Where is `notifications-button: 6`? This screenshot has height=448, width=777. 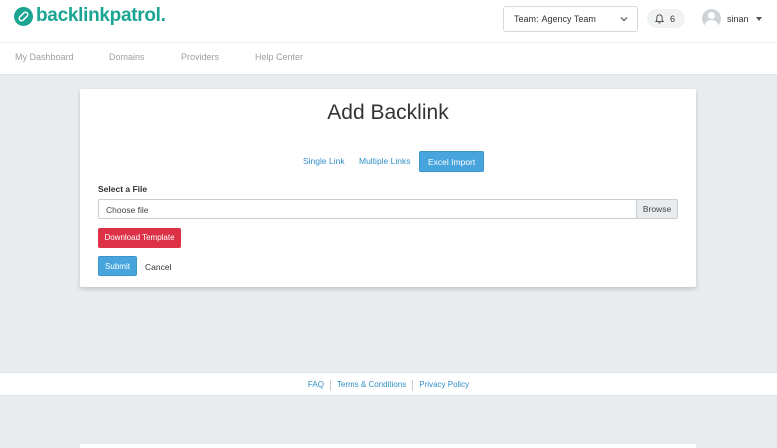 notifications-button: 6 is located at coordinates (666, 18).